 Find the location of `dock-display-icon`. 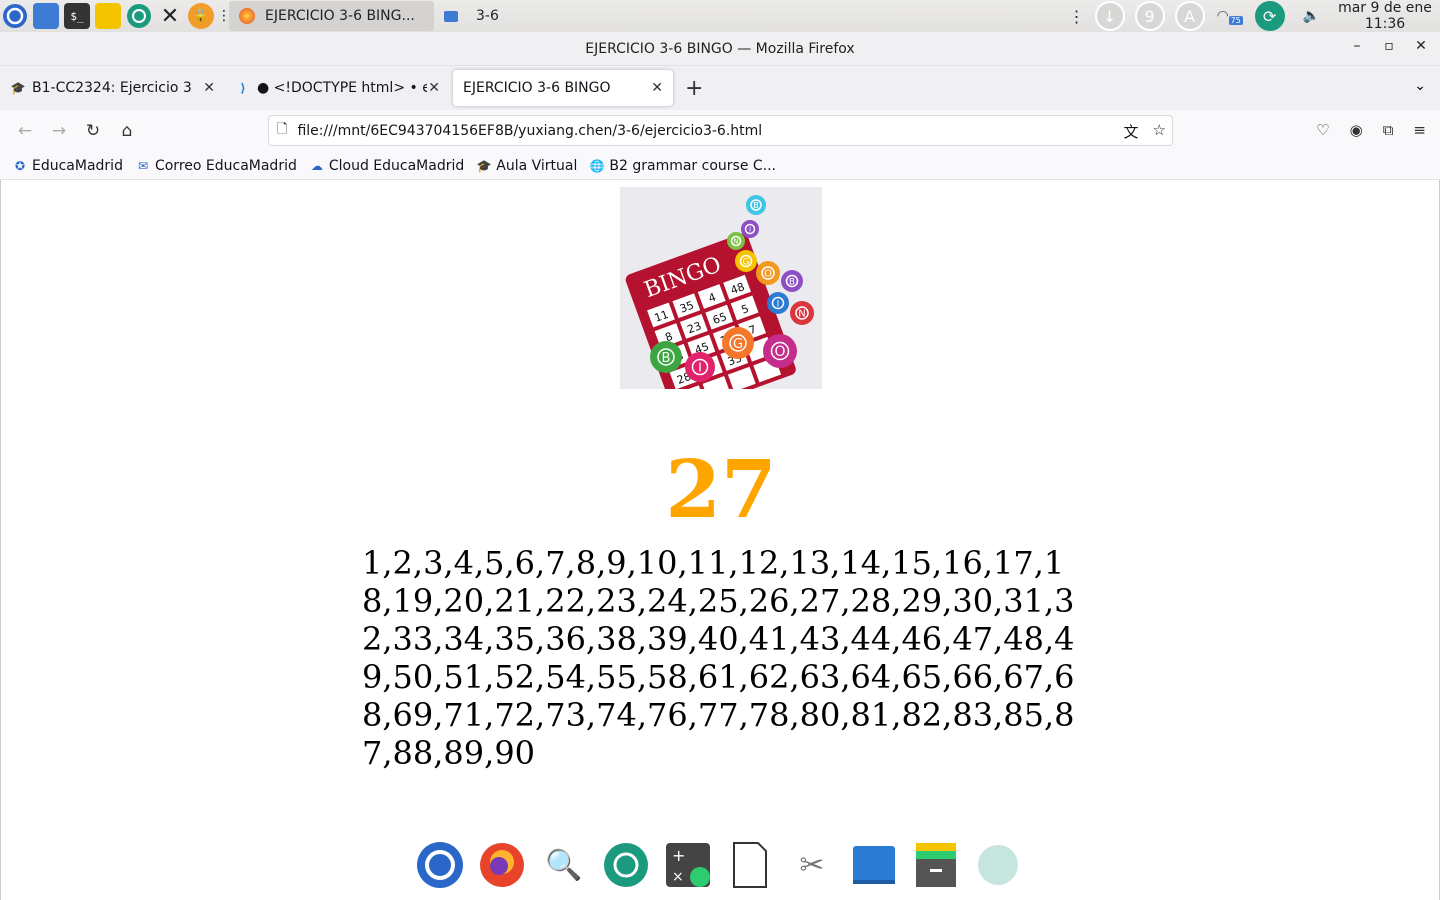

dock-display-icon is located at coordinates (874, 865).